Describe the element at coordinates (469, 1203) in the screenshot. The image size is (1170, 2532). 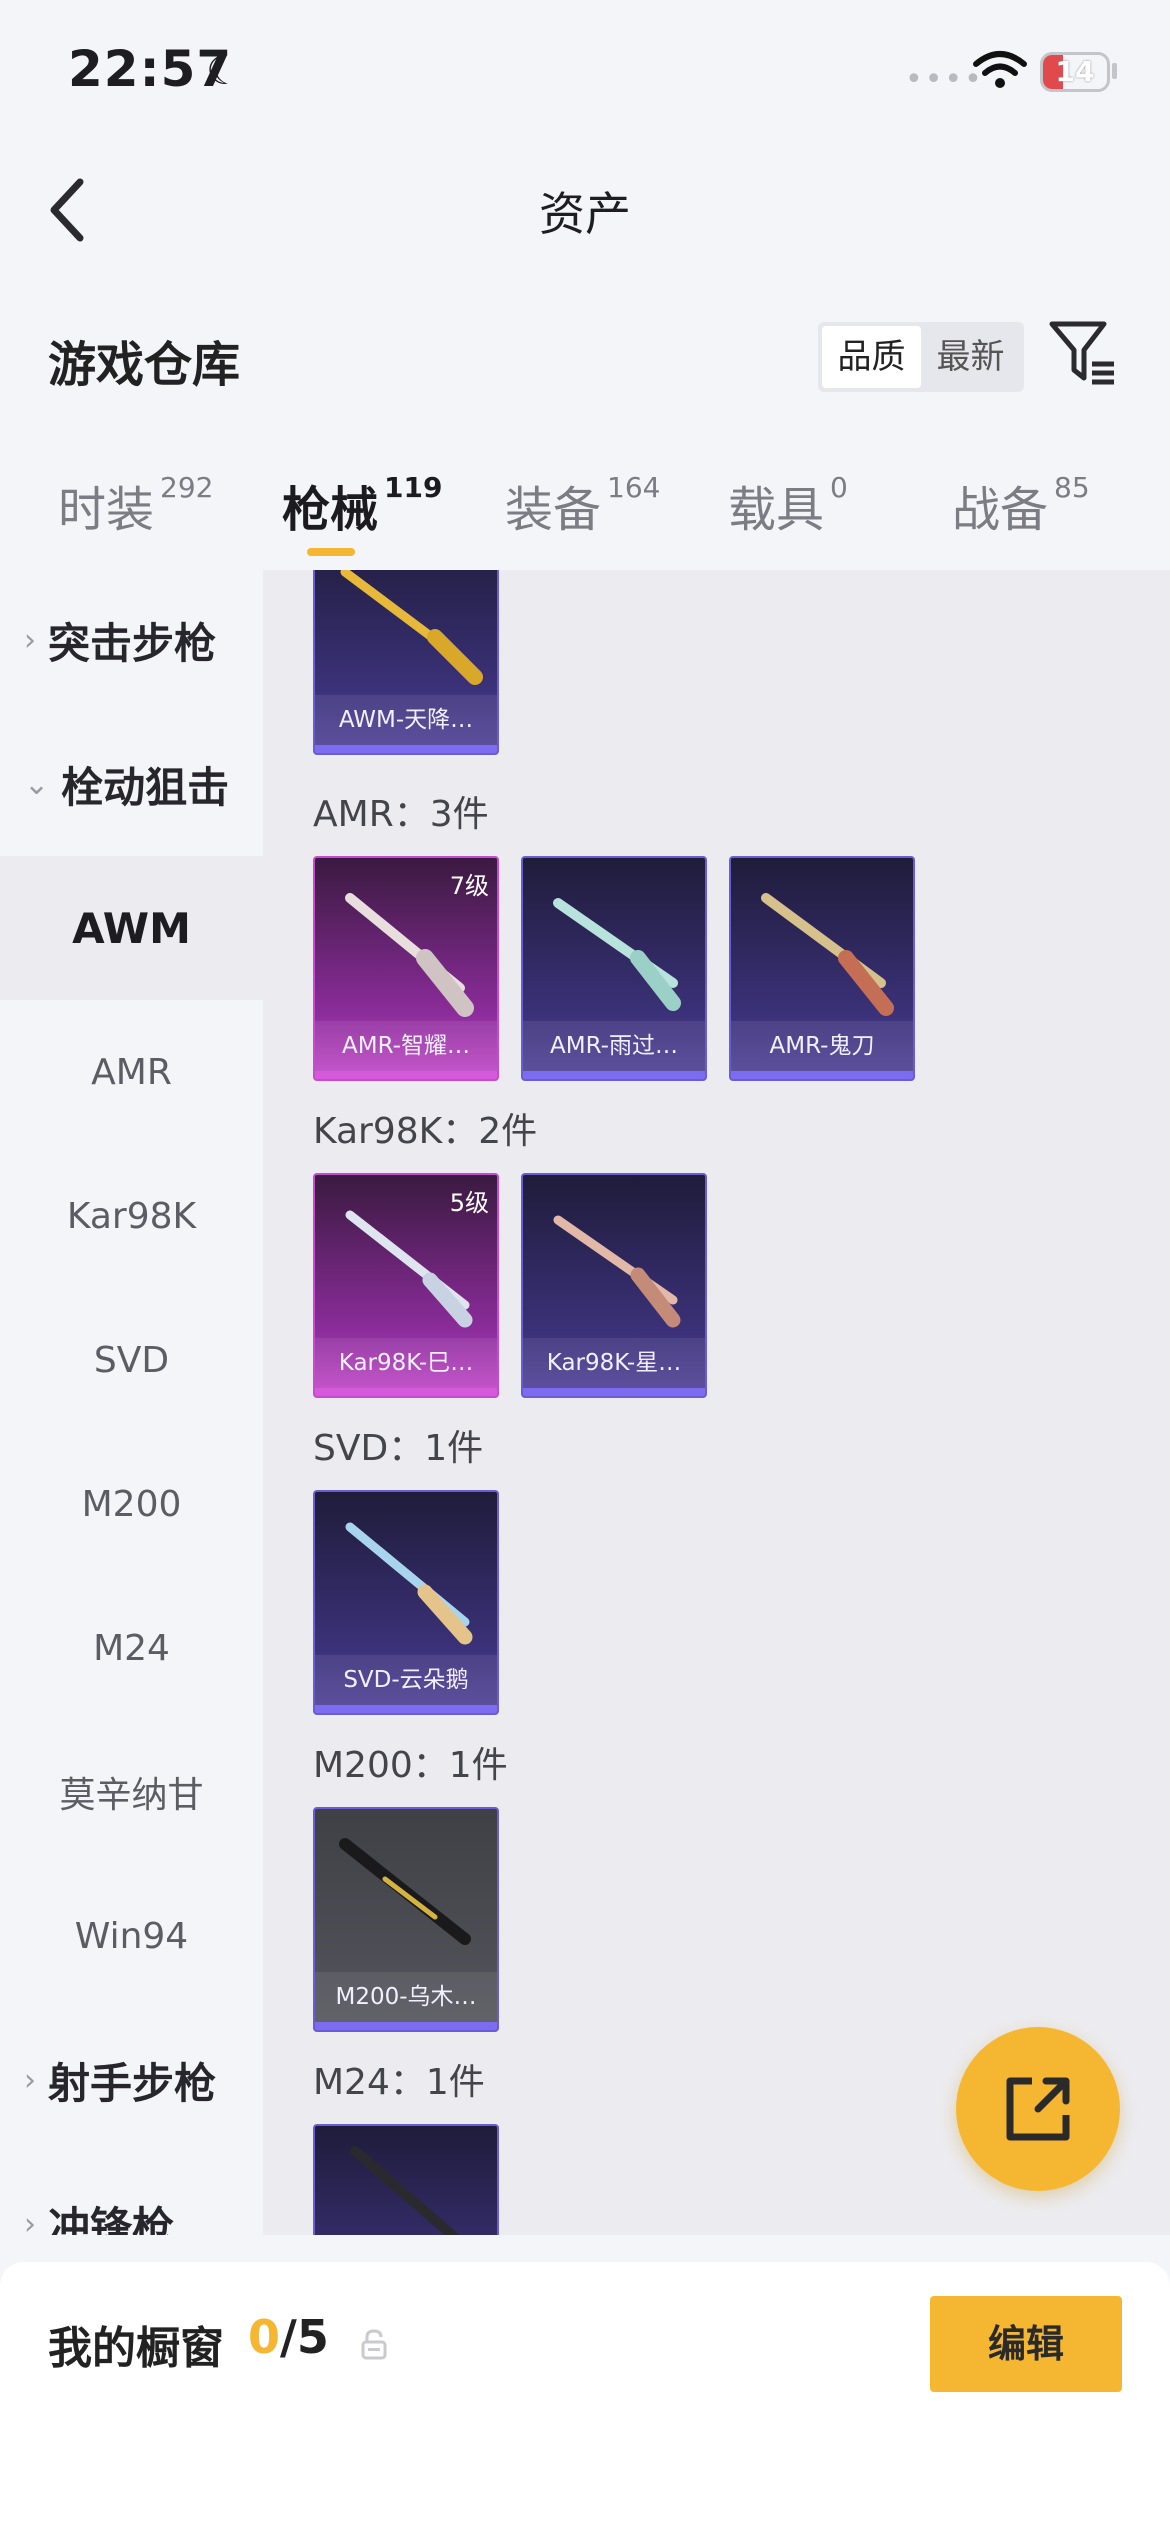
I see `weapon-level-badge: 5级` at that location.